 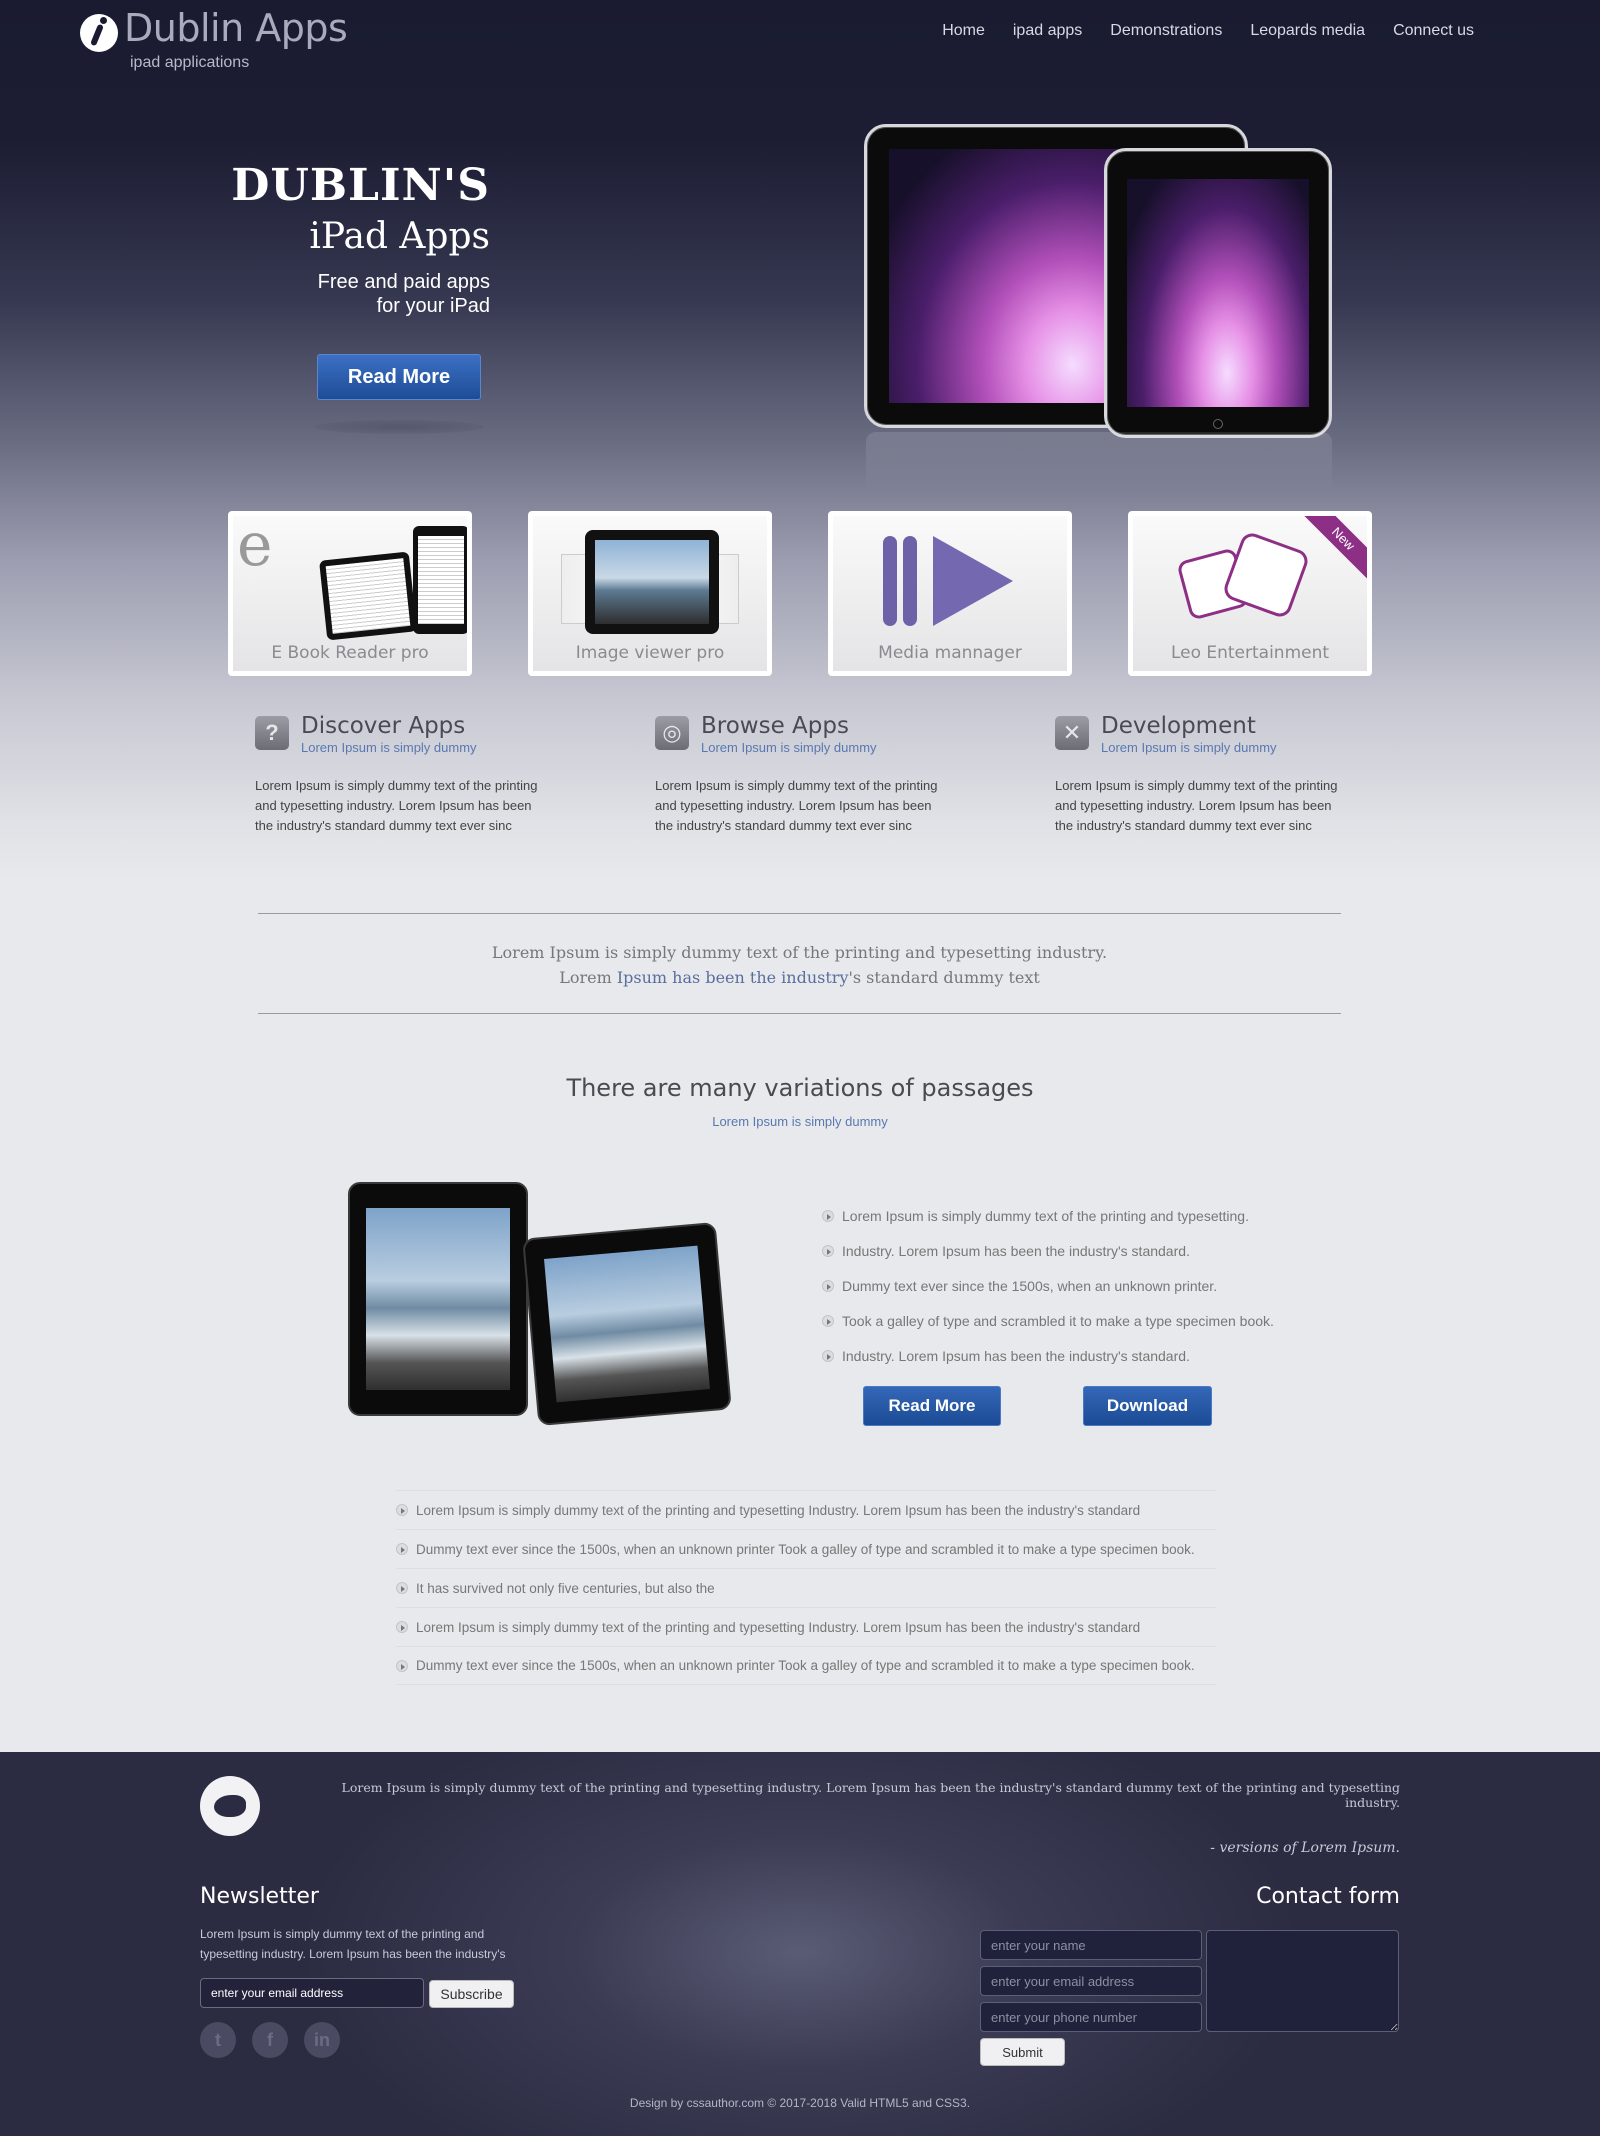 What do you see at coordinates (932, 1406) in the screenshot?
I see `read-more-button: Read More` at bounding box center [932, 1406].